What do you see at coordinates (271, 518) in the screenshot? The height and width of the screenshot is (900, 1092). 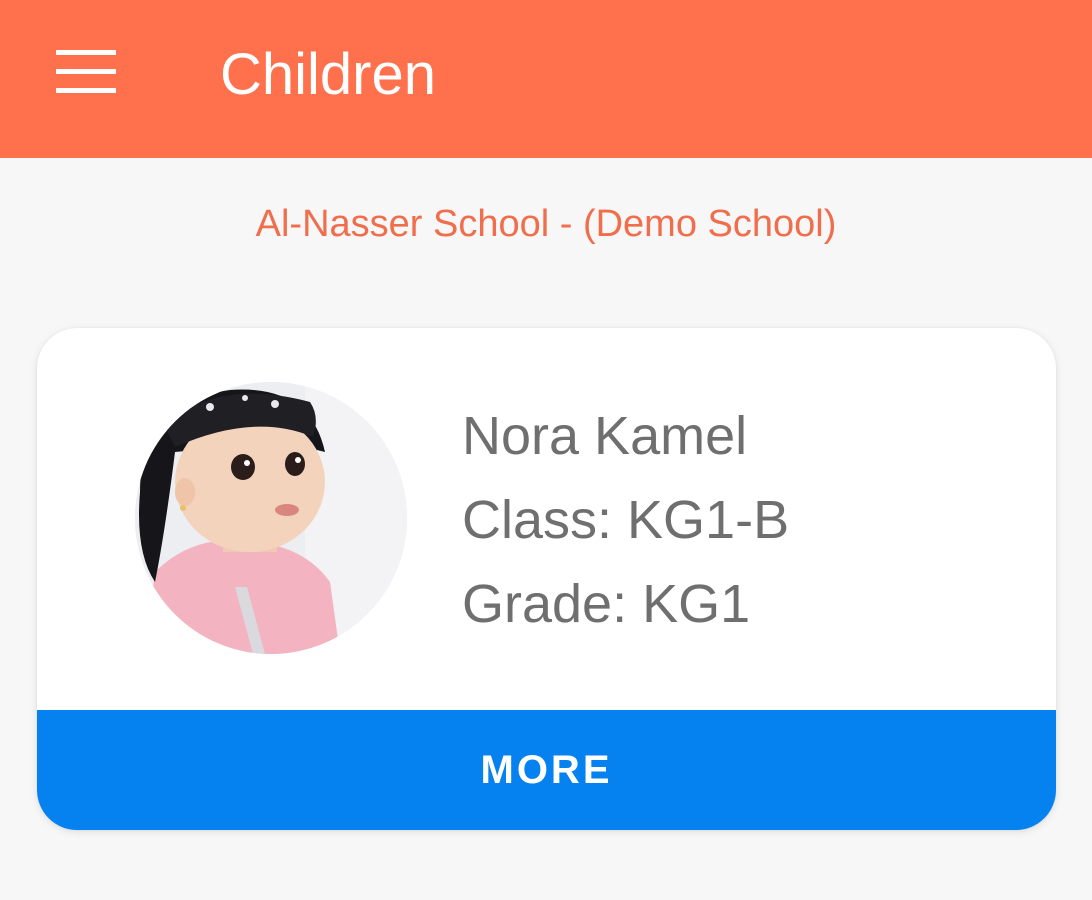 I see `child-avatar` at bounding box center [271, 518].